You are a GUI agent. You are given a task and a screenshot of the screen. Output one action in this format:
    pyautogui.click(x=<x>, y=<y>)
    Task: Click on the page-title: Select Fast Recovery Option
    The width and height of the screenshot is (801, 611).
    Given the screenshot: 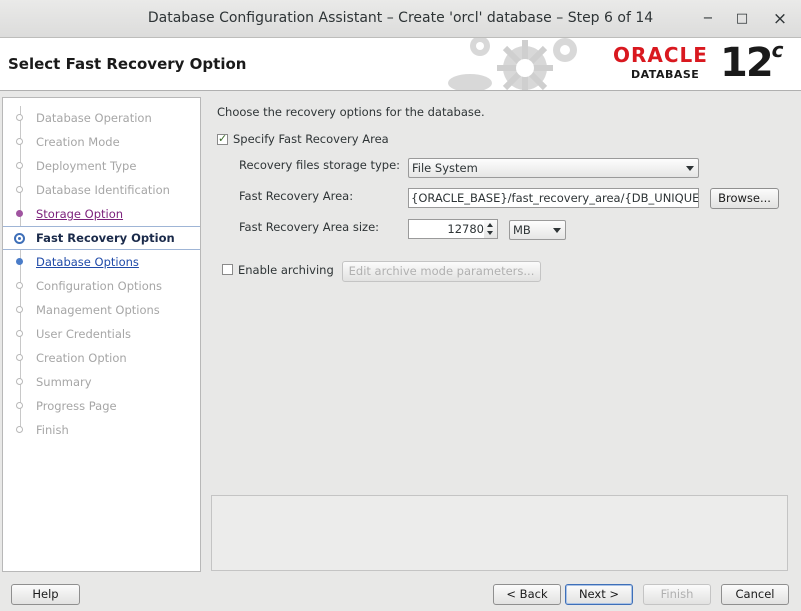 What is the action you would take?
    pyautogui.click(x=127, y=64)
    